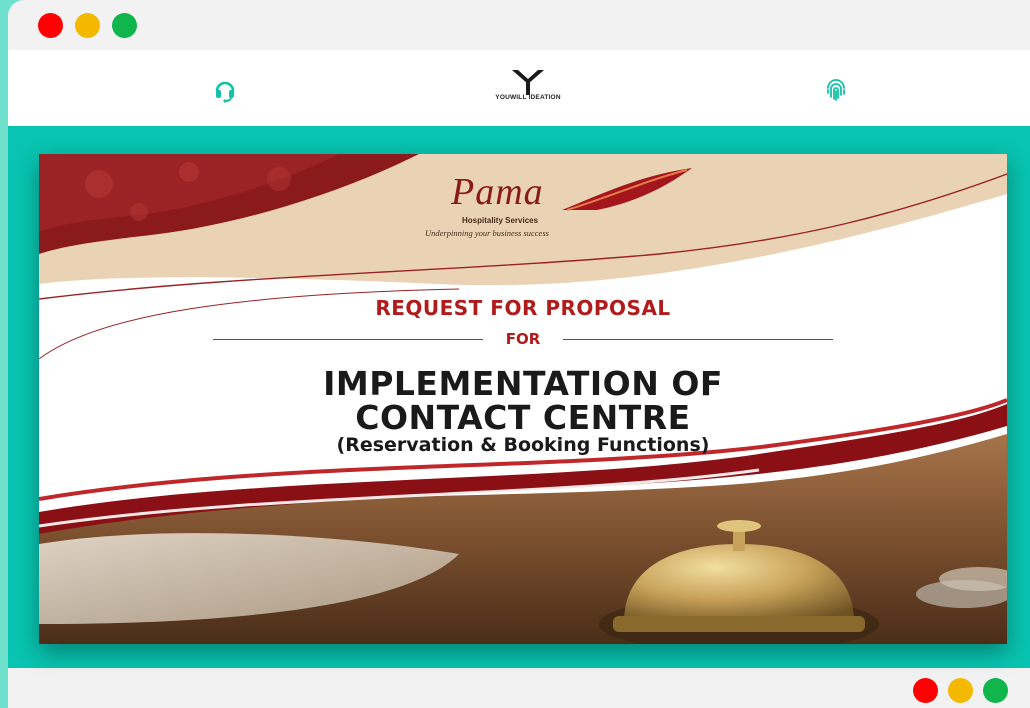 The width and height of the screenshot is (1030, 708). What do you see at coordinates (487, 233) in the screenshot?
I see `brand-tagline: Underpinning your business success` at bounding box center [487, 233].